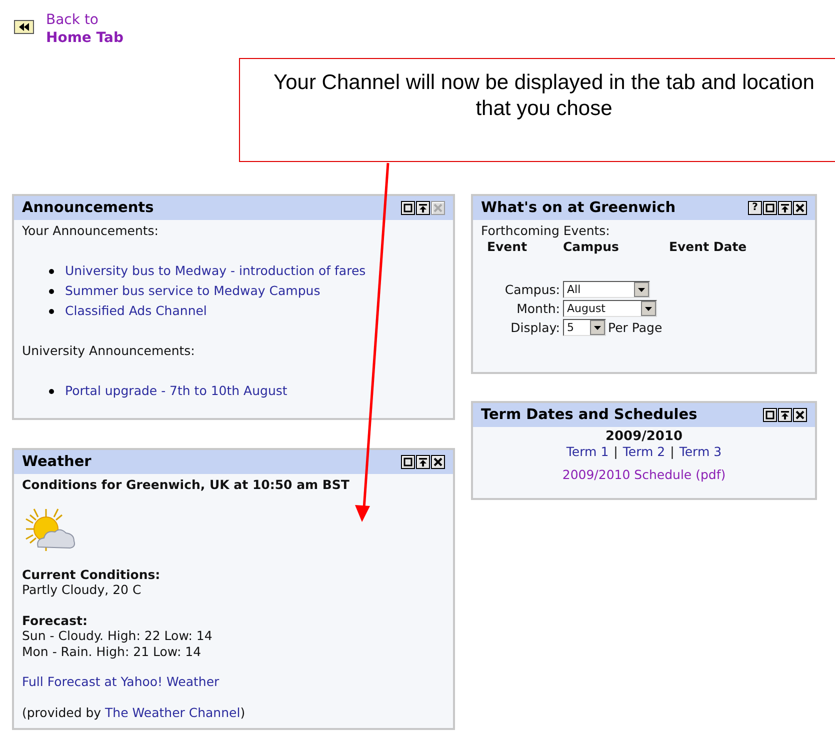 Image resolution: width=835 pixels, height=731 pixels. I want to click on section-label: University Announcements:, so click(109, 351).